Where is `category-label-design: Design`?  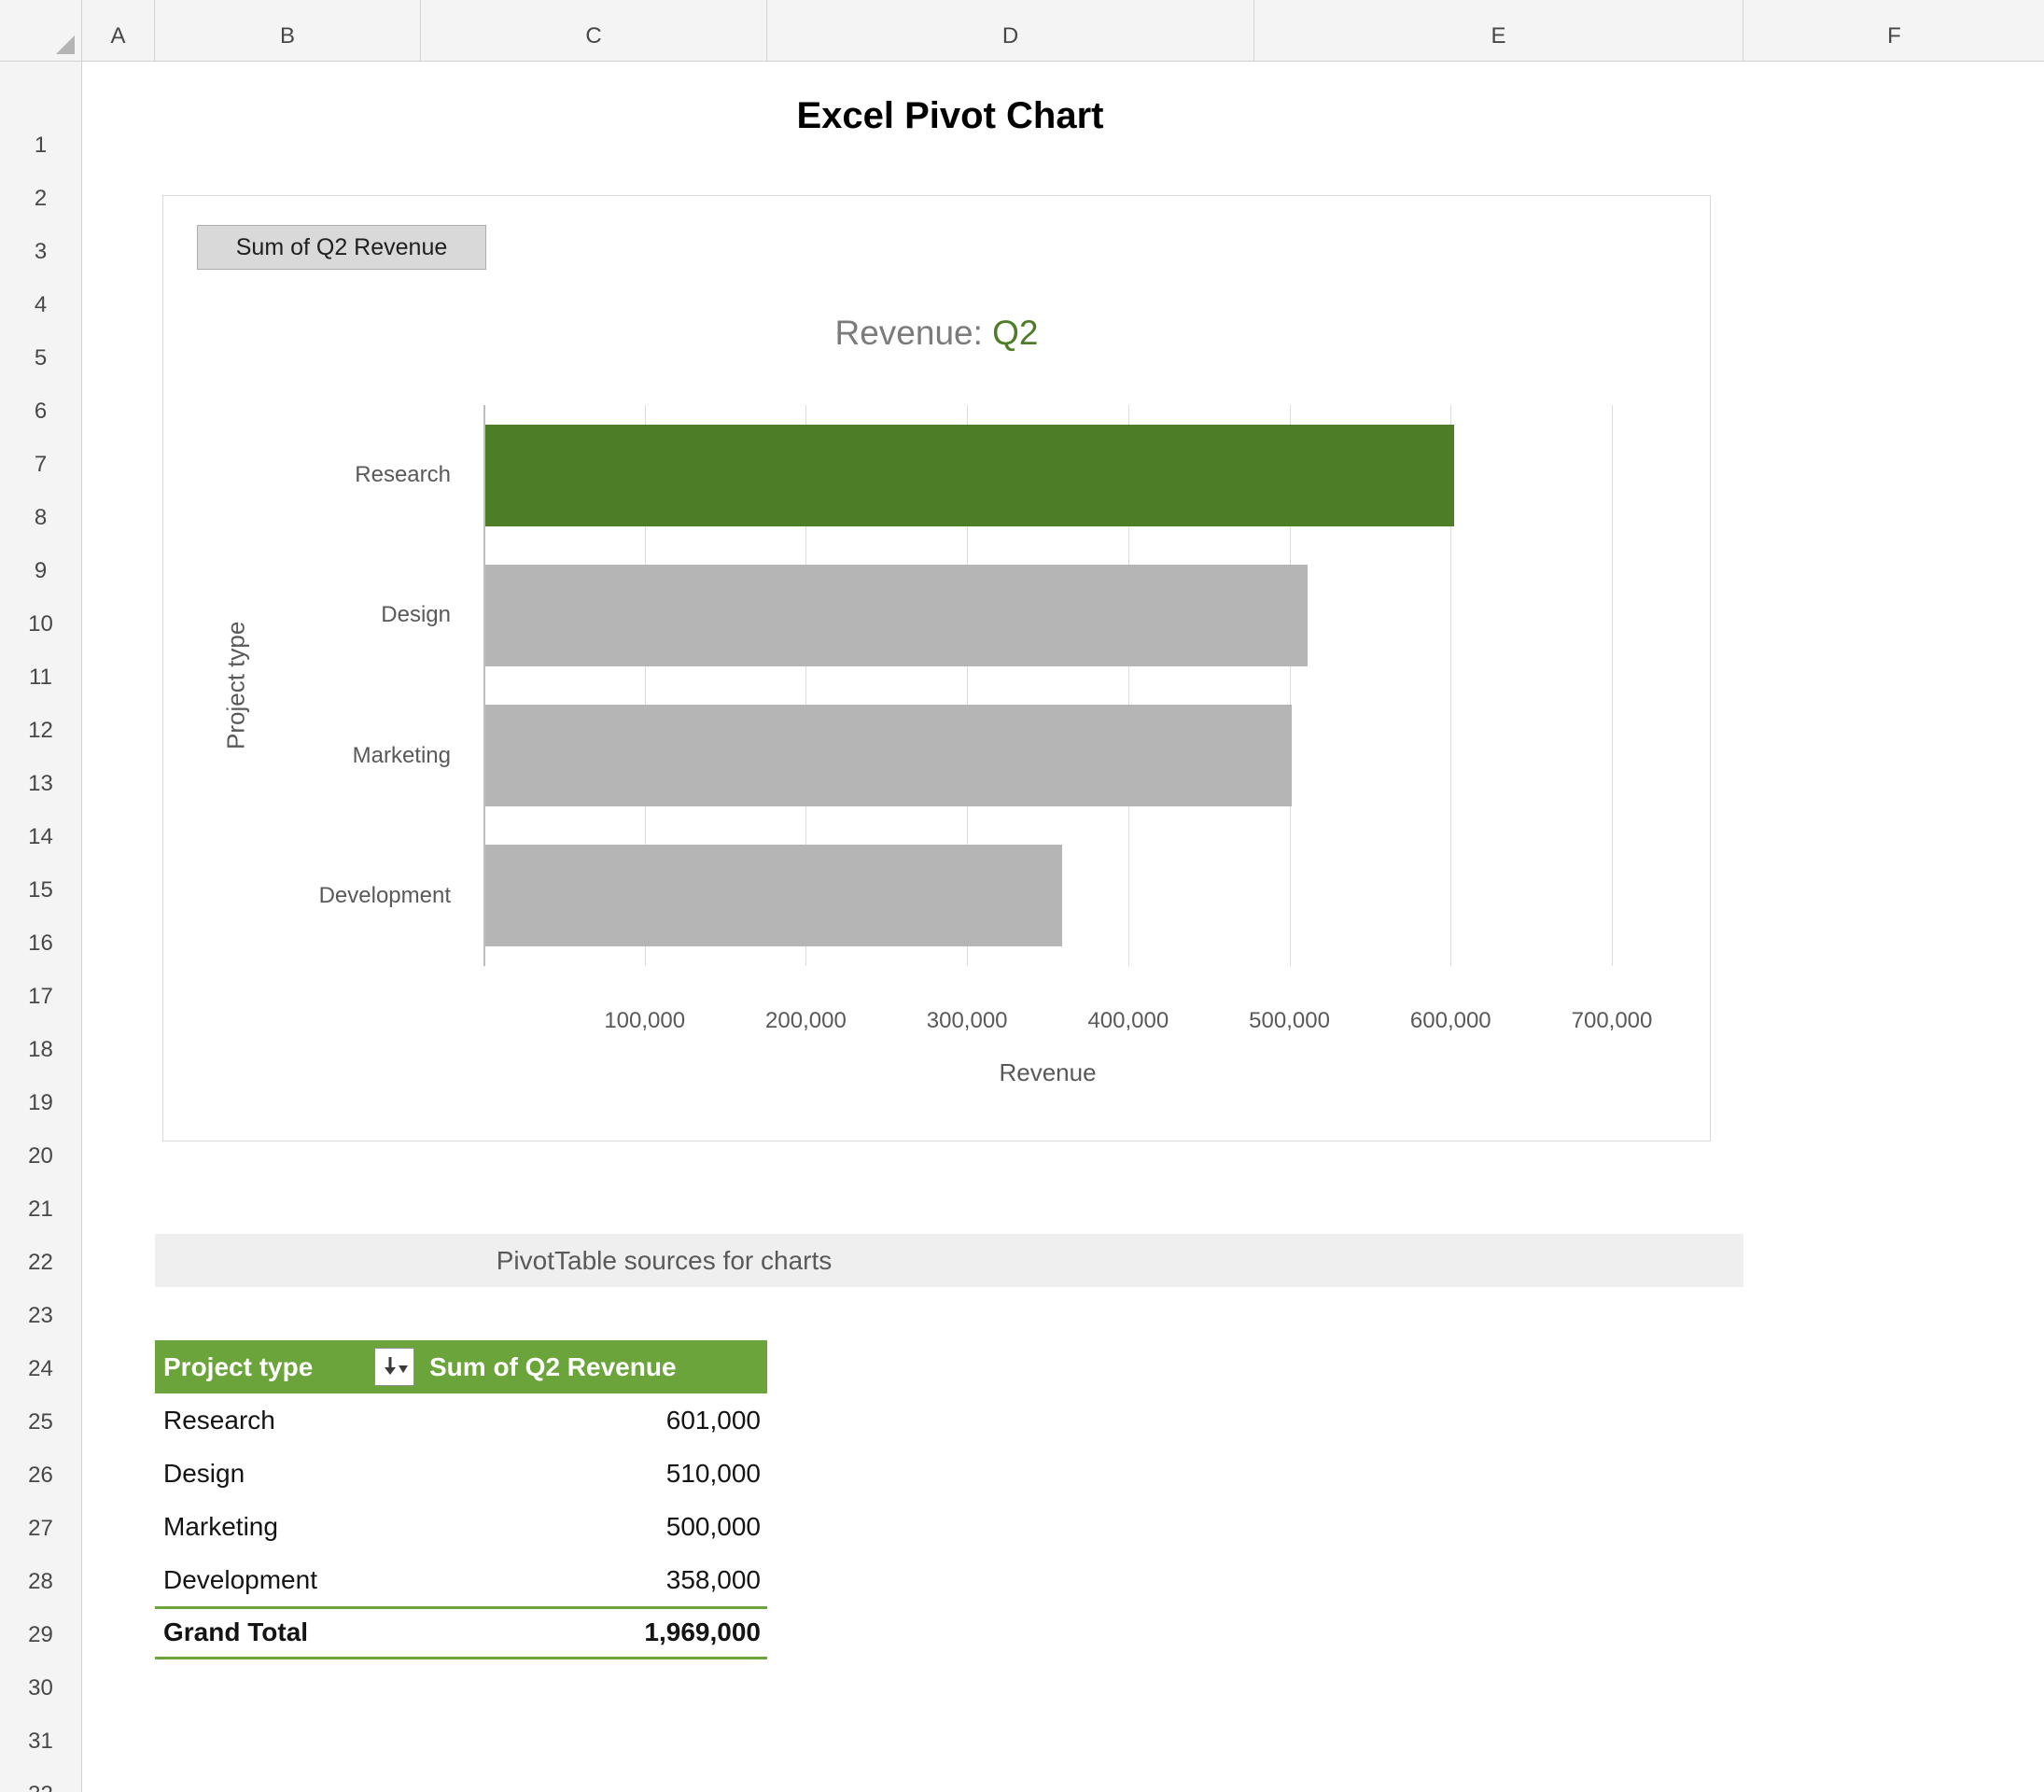 category-label-design: Design is located at coordinates (416, 615).